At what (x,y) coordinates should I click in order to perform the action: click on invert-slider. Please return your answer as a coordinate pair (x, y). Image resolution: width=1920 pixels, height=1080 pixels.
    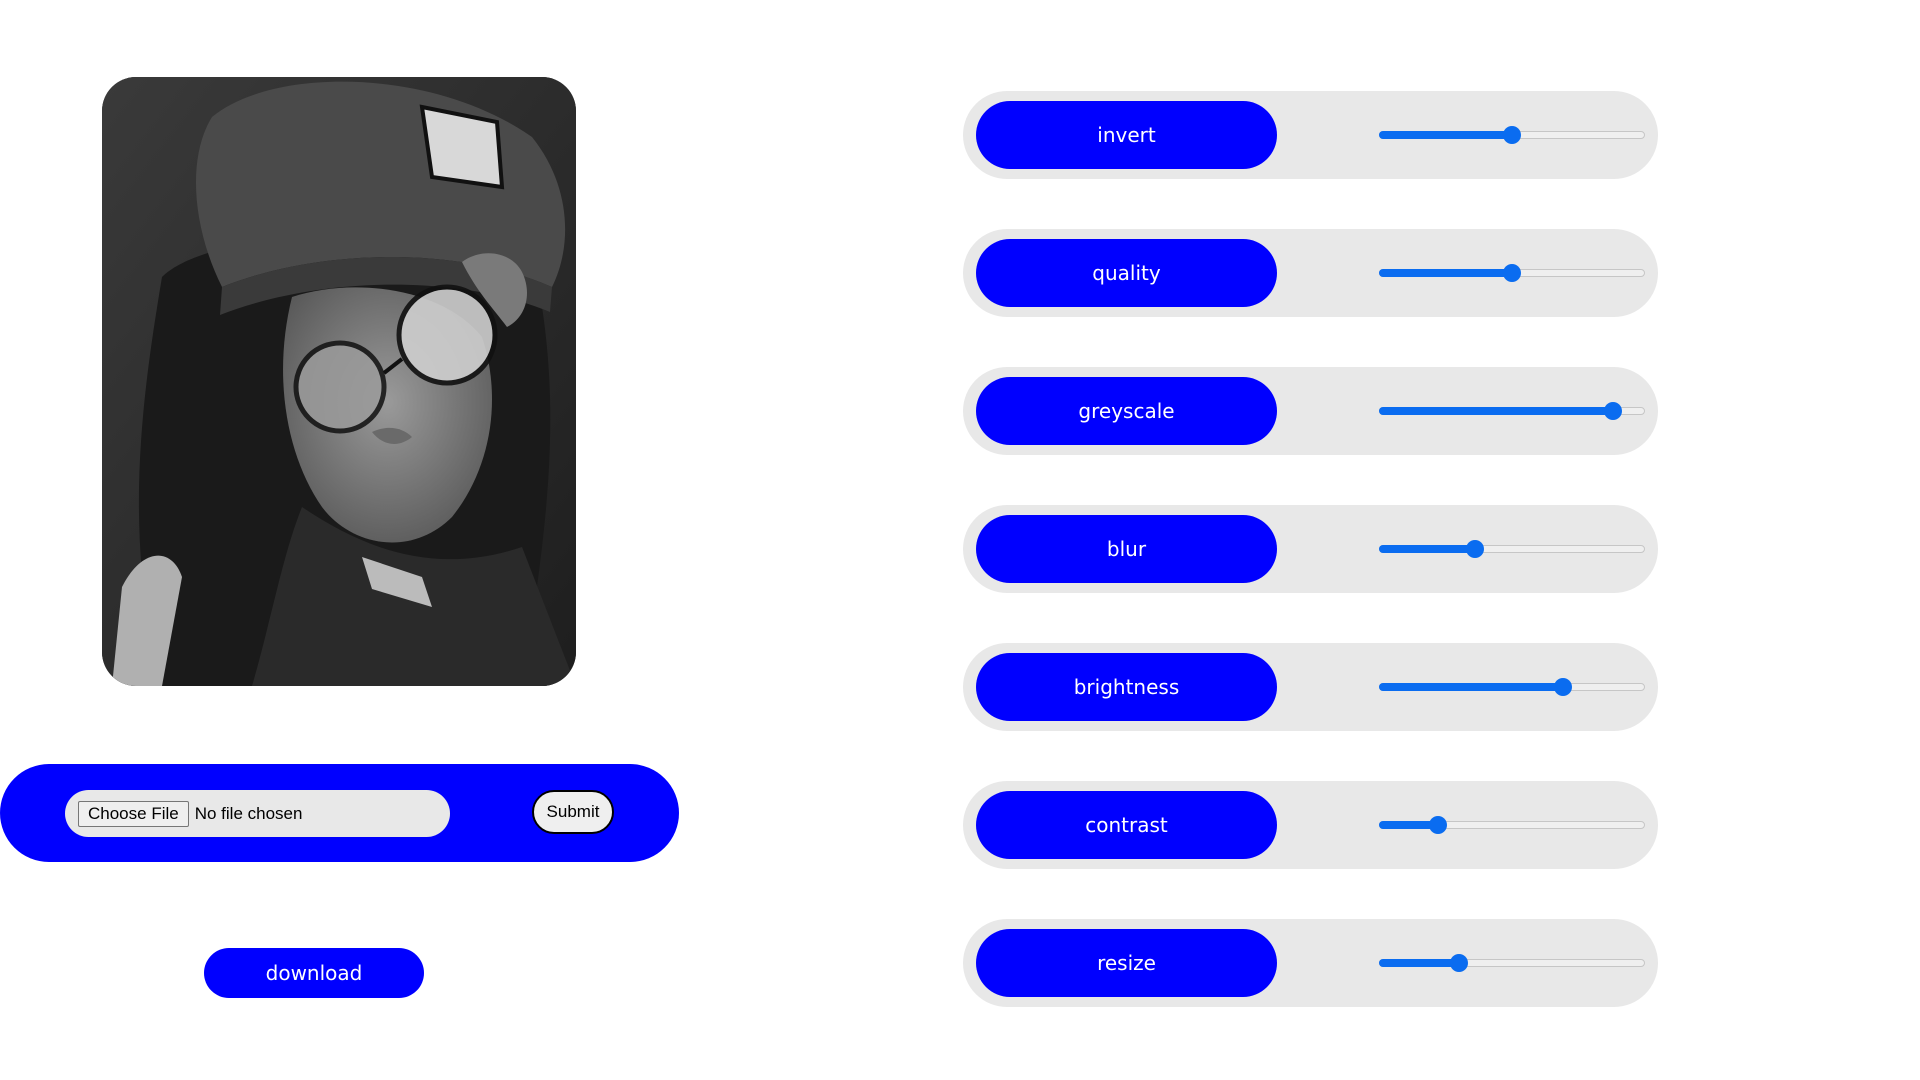
    Looking at the image, I should click on (1512, 135).